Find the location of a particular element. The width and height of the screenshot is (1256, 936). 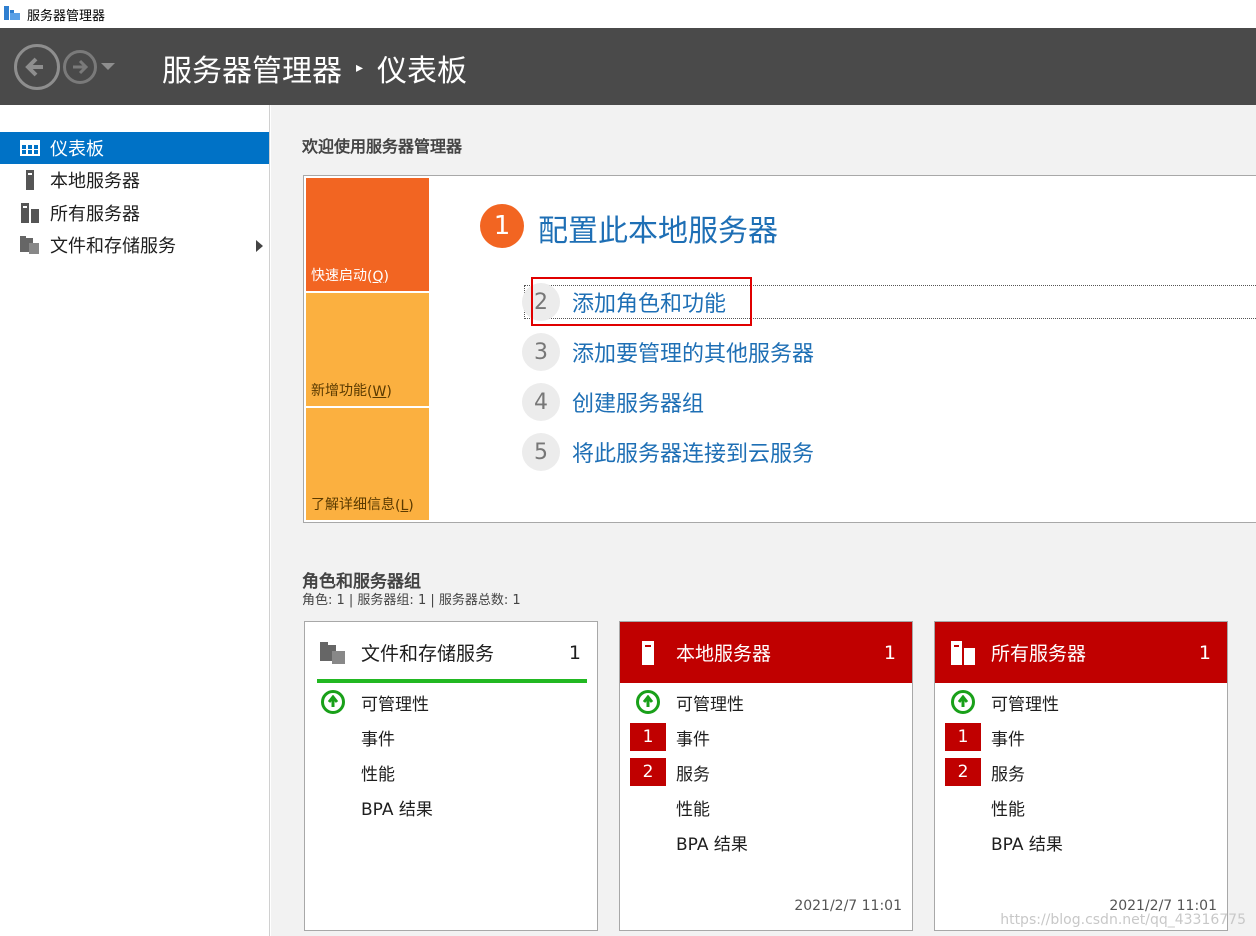

sidebar-item-dashboard: 仪表板 is located at coordinates (134, 148).